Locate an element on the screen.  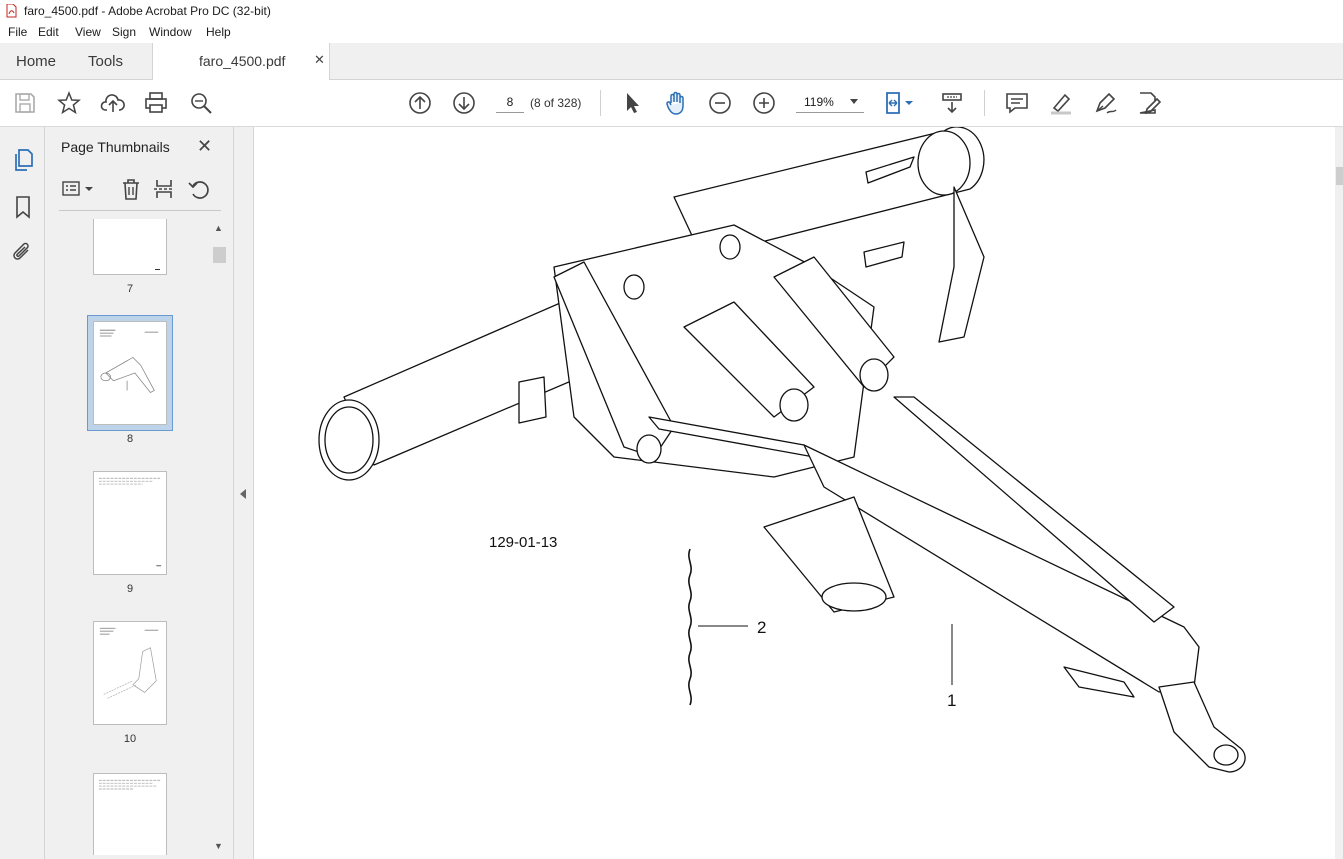
scroll-mode-icon is located at coordinates (952, 103).